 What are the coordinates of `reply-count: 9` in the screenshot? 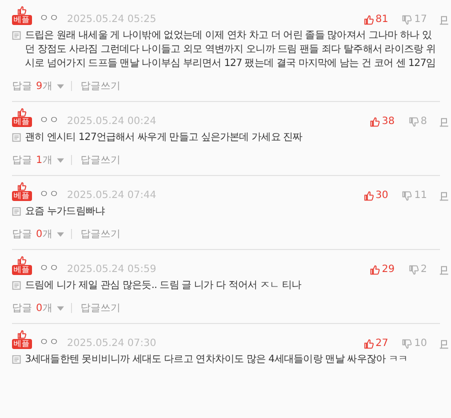 It's located at (39, 86).